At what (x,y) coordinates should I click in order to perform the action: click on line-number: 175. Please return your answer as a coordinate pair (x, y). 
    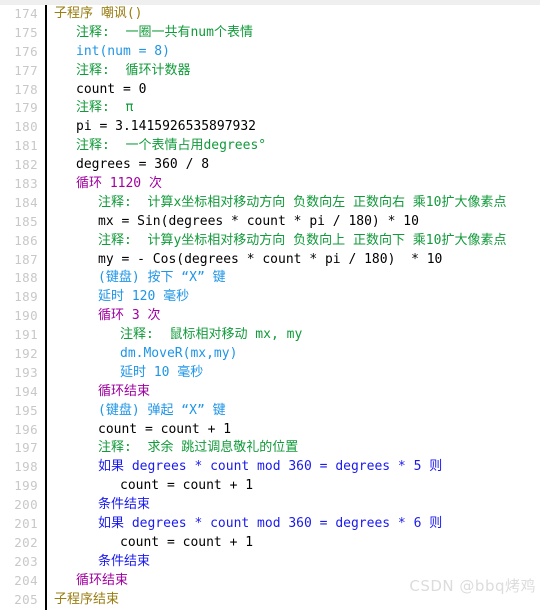
    Looking at the image, I should click on (26, 32).